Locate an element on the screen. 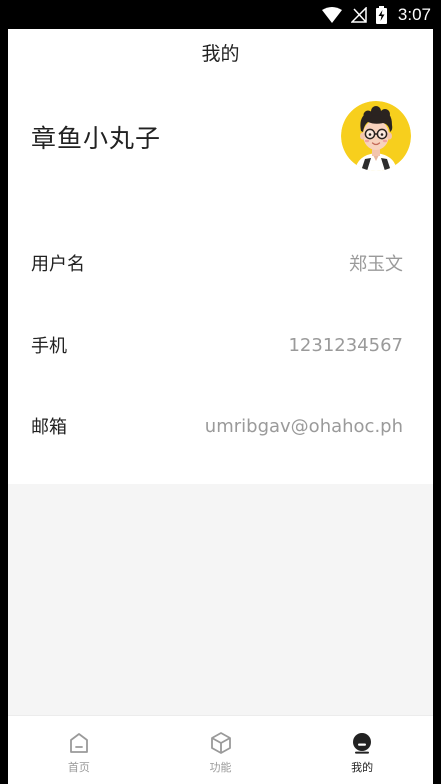 The image size is (441, 784). username-label: 用户名 is located at coordinates (58, 264).